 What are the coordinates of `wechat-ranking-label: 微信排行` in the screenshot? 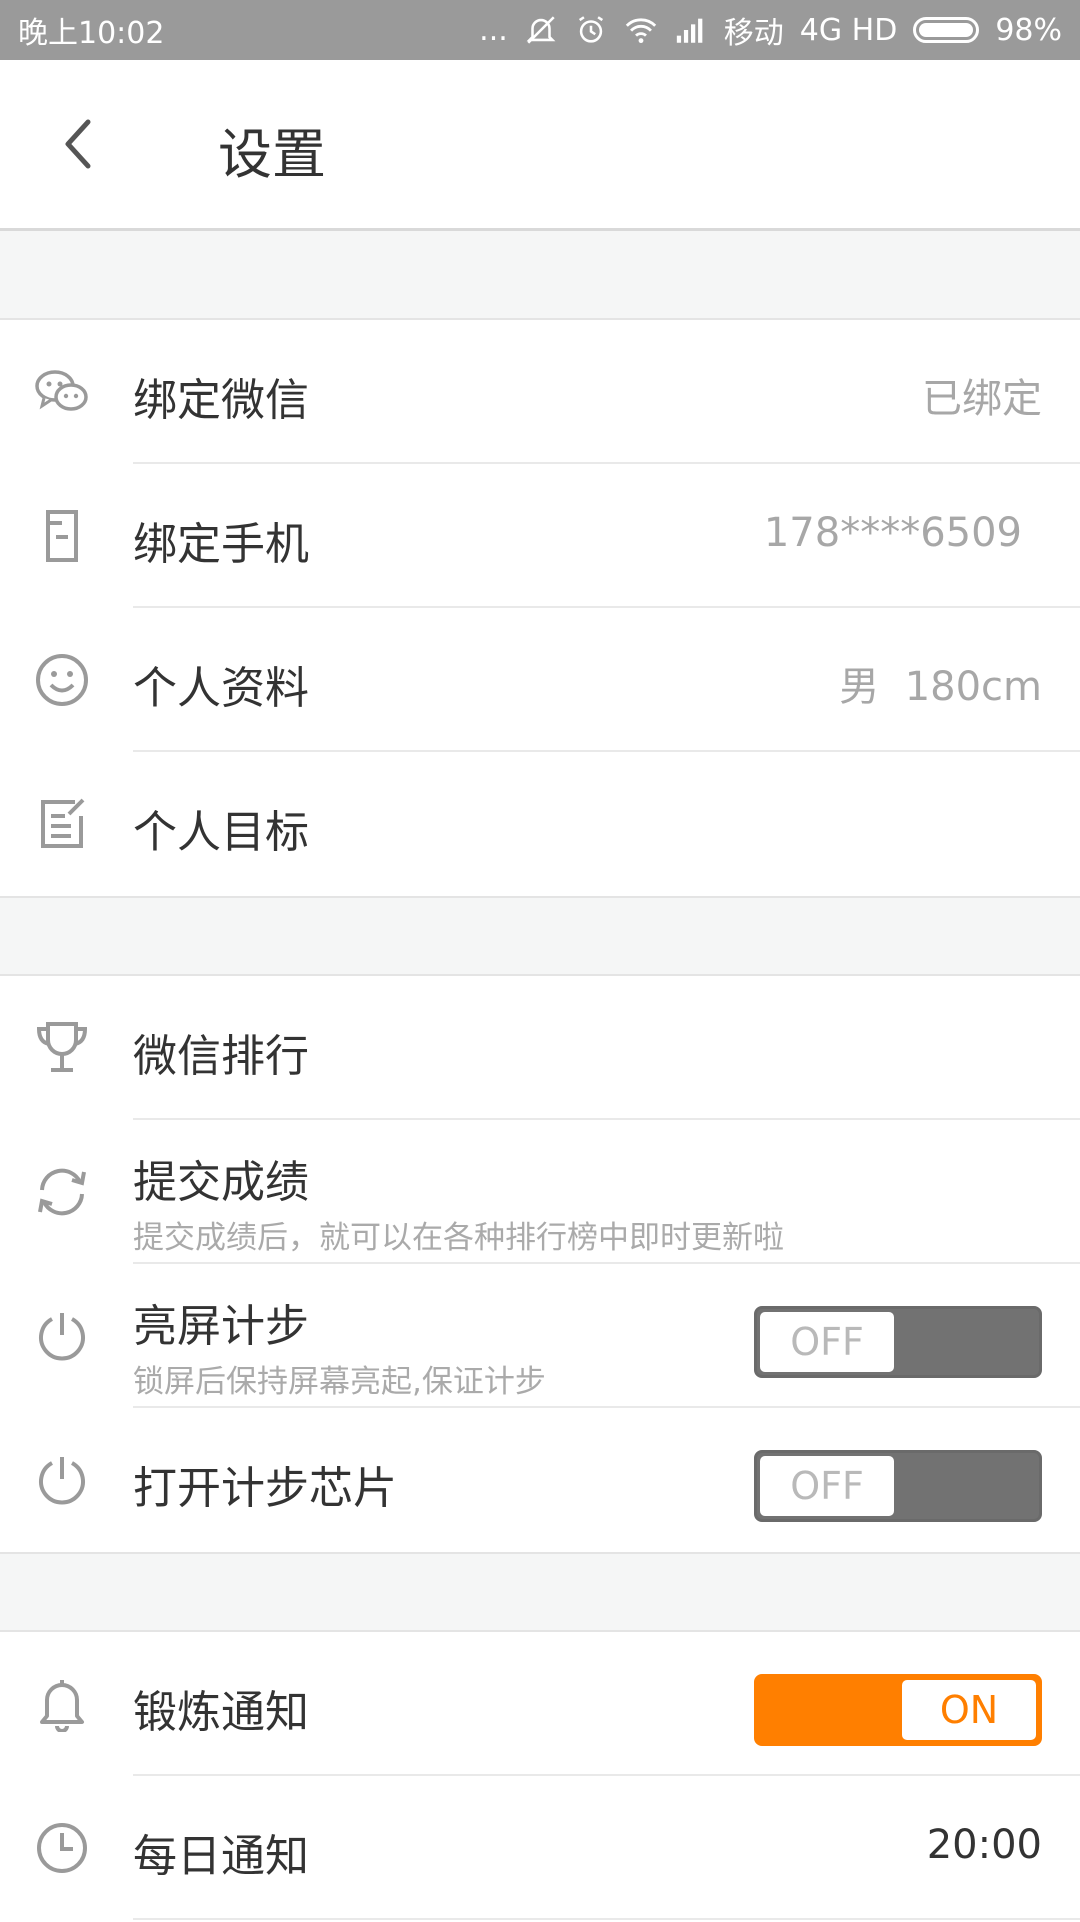 It's located at (221, 1056).